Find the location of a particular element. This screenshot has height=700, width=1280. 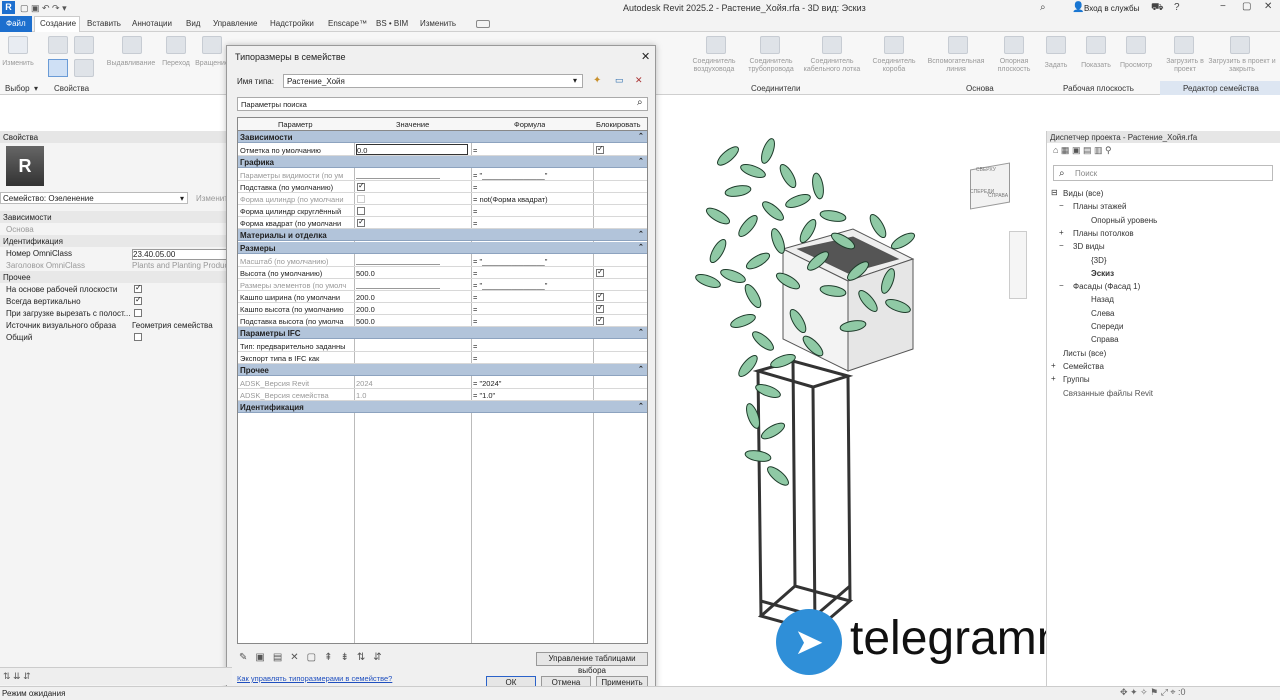

tree-item: ⊟ Виды (все) is located at coordinates (1162, 194).